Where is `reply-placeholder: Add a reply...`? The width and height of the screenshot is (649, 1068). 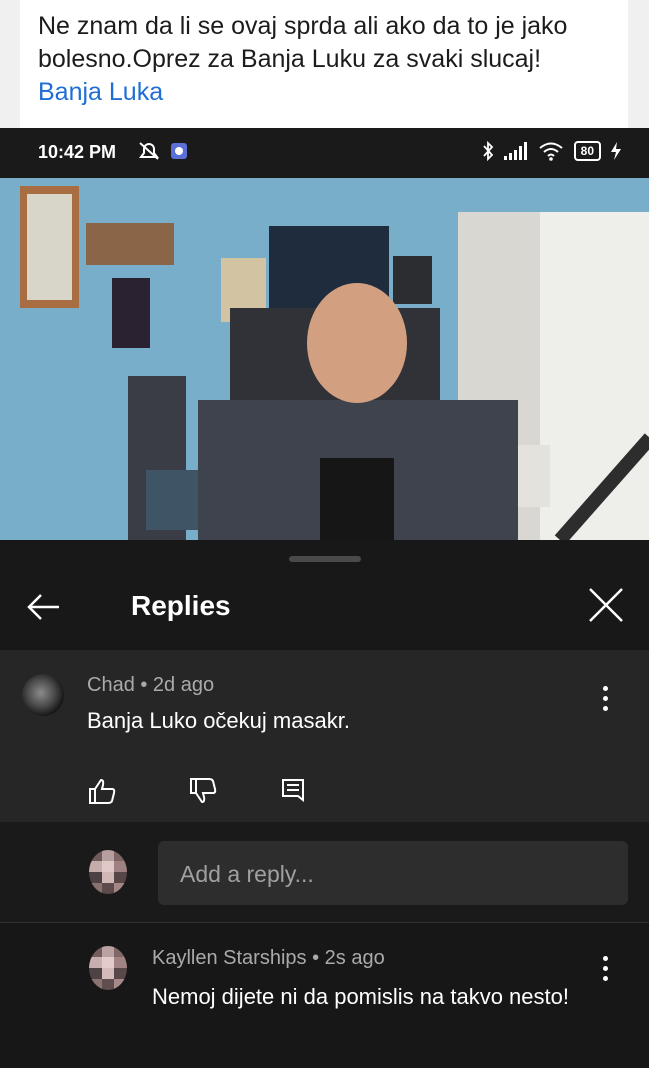 reply-placeholder: Add a reply... is located at coordinates (247, 874).